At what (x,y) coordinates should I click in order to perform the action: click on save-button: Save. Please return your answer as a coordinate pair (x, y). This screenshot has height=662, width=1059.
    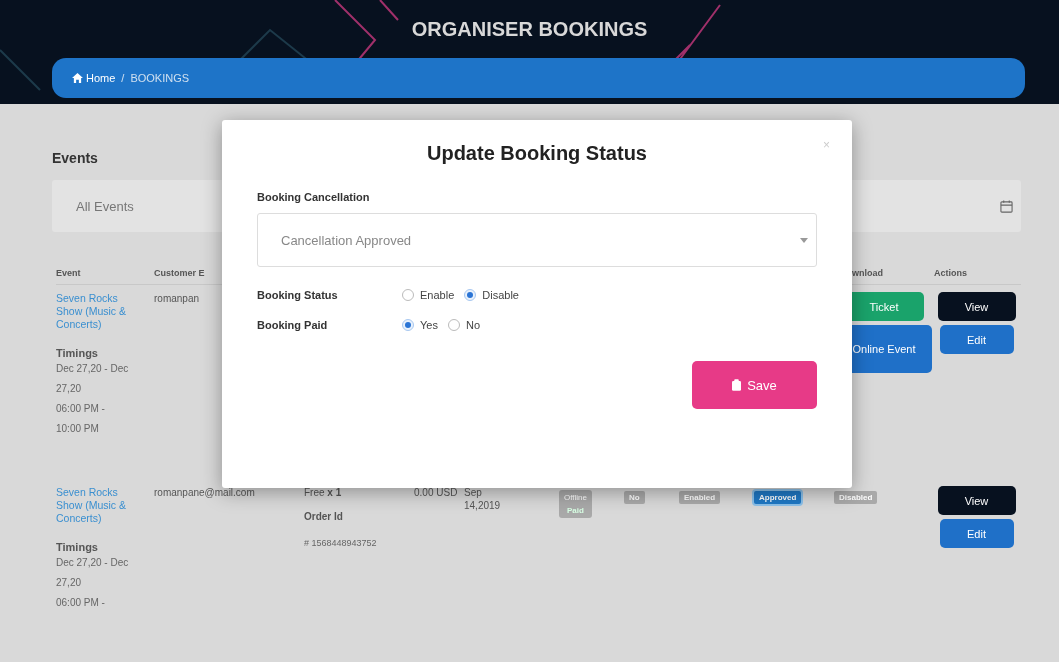
    Looking at the image, I should click on (754, 385).